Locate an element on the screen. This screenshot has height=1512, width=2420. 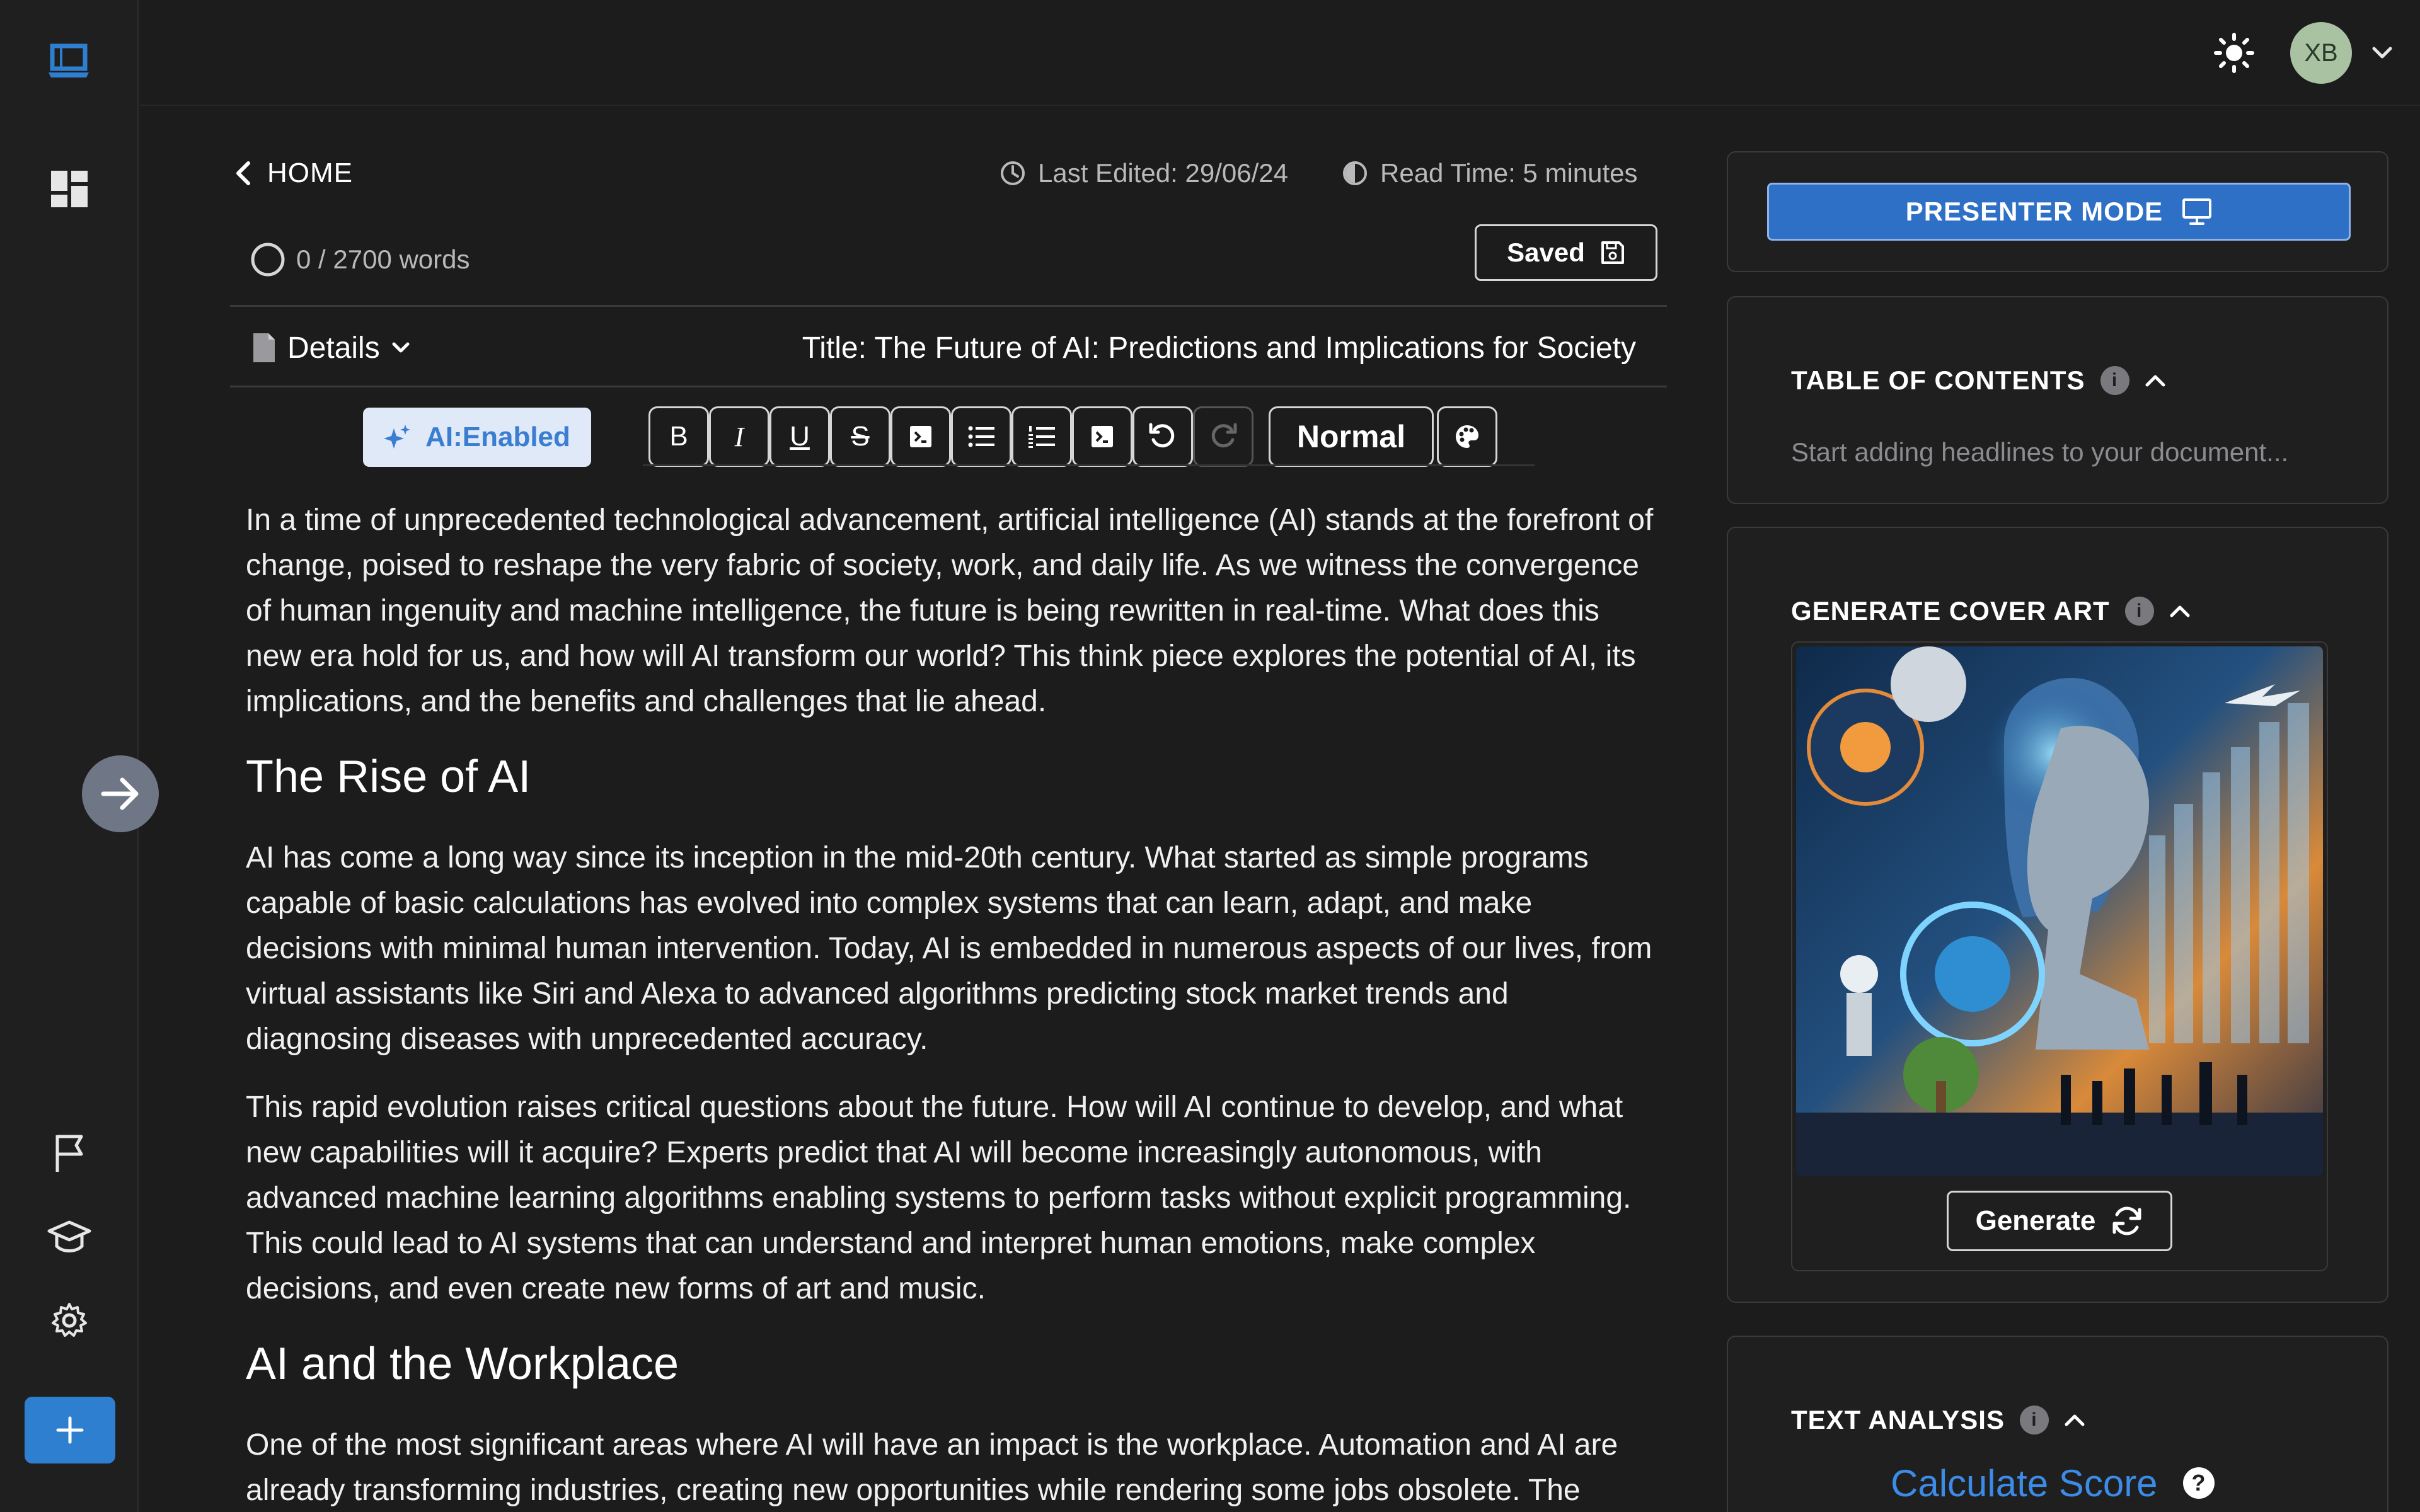
text-style-select: Normal is located at coordinates (1352, 436).